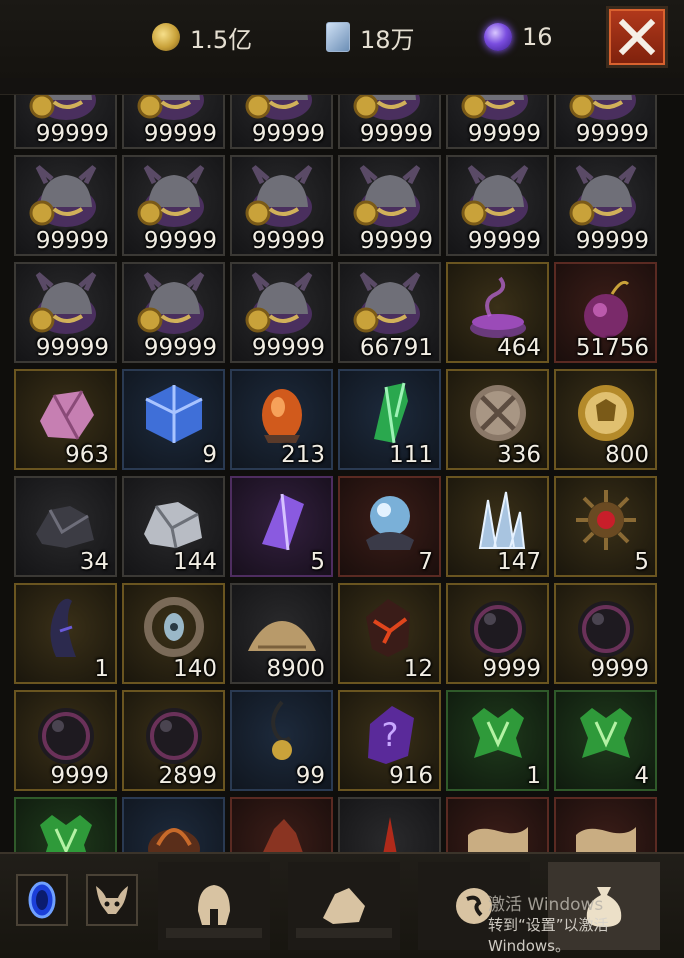 The image size is (684, 958). I want to click on item-quantity: 66791, so click(396, 348).